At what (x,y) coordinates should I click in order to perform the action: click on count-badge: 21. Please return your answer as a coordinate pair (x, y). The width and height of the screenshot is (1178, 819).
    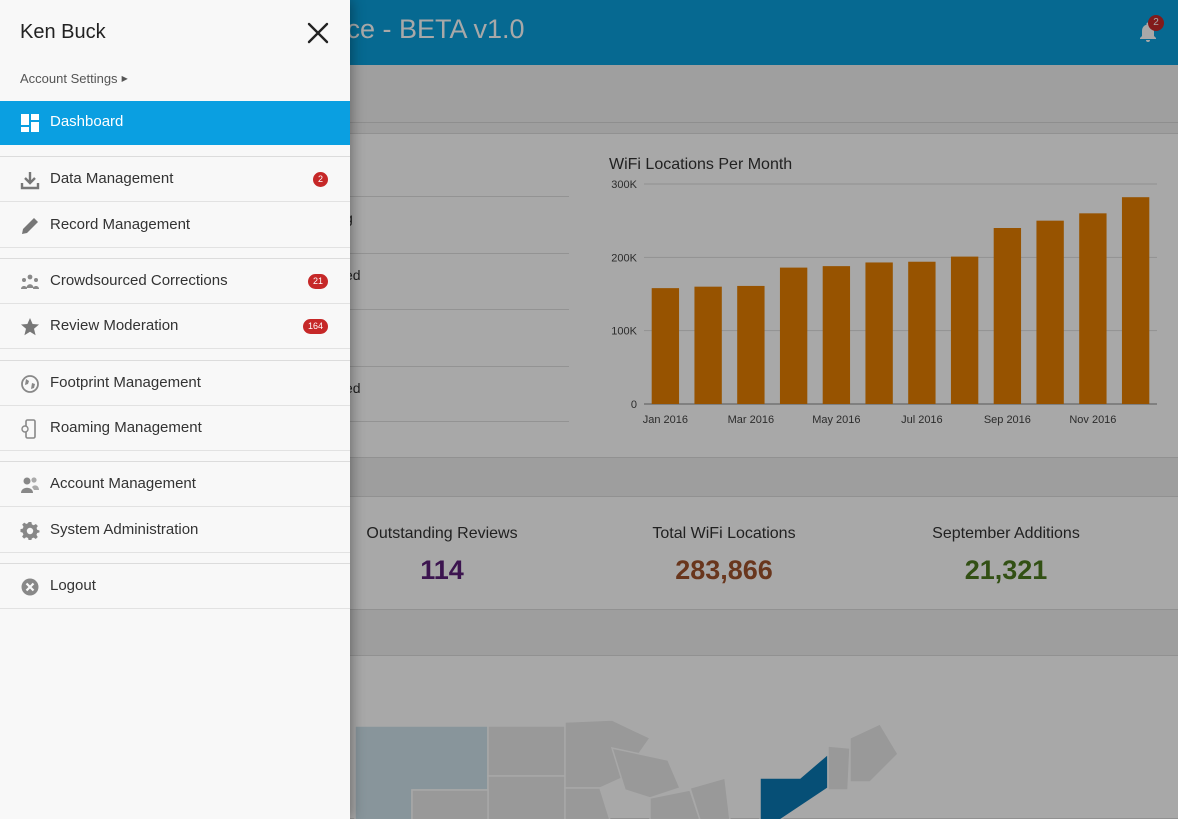
    Looking at the image, I should click on (318, 281).